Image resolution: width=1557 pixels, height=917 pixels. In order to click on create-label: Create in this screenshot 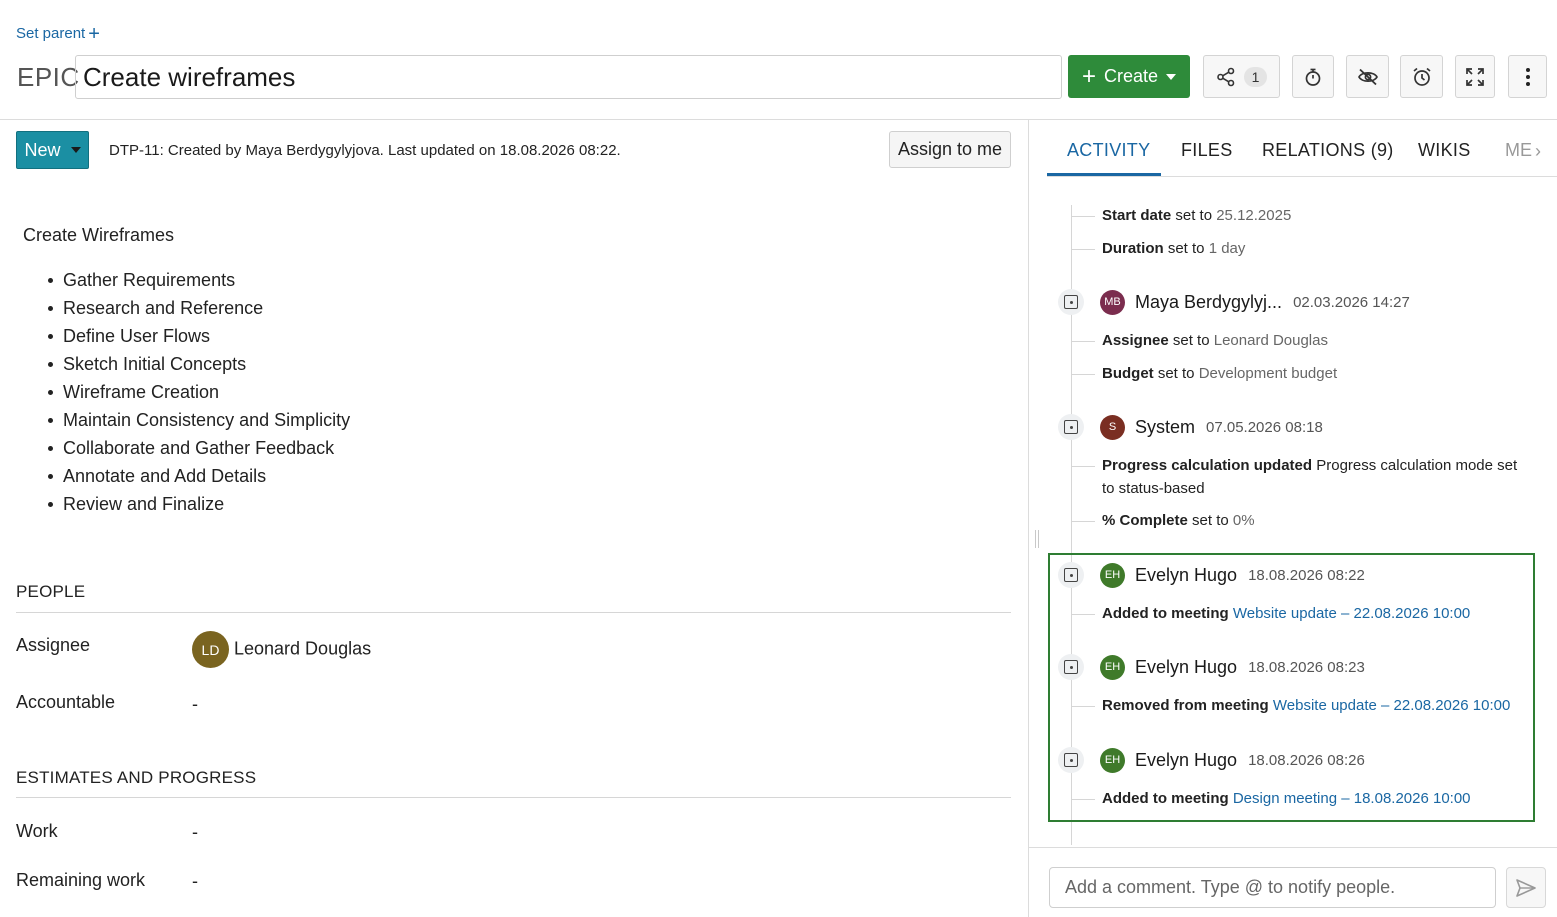, I will do `click(1131, 76)`.